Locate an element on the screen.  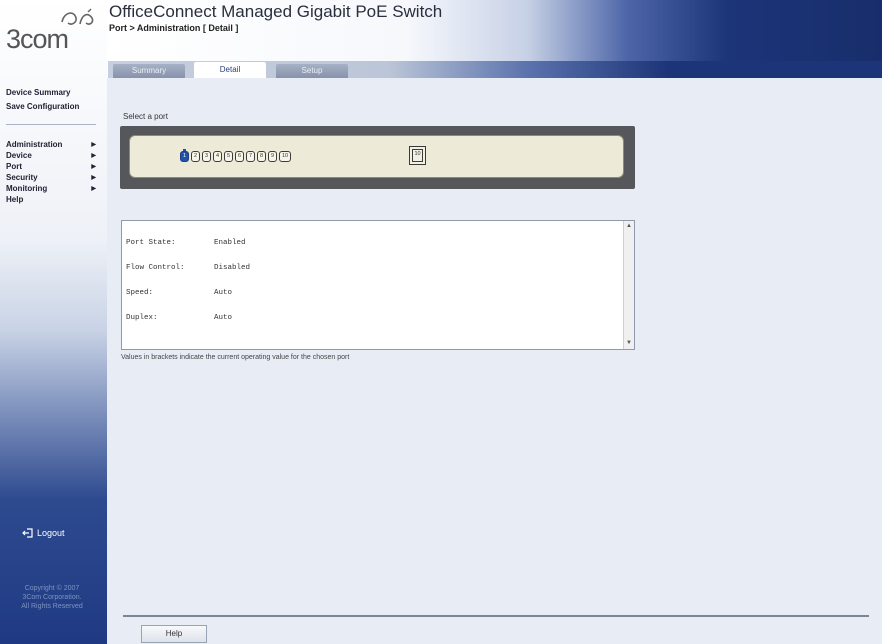
select-port-label: Select a port is located at coordinates (145, 116).